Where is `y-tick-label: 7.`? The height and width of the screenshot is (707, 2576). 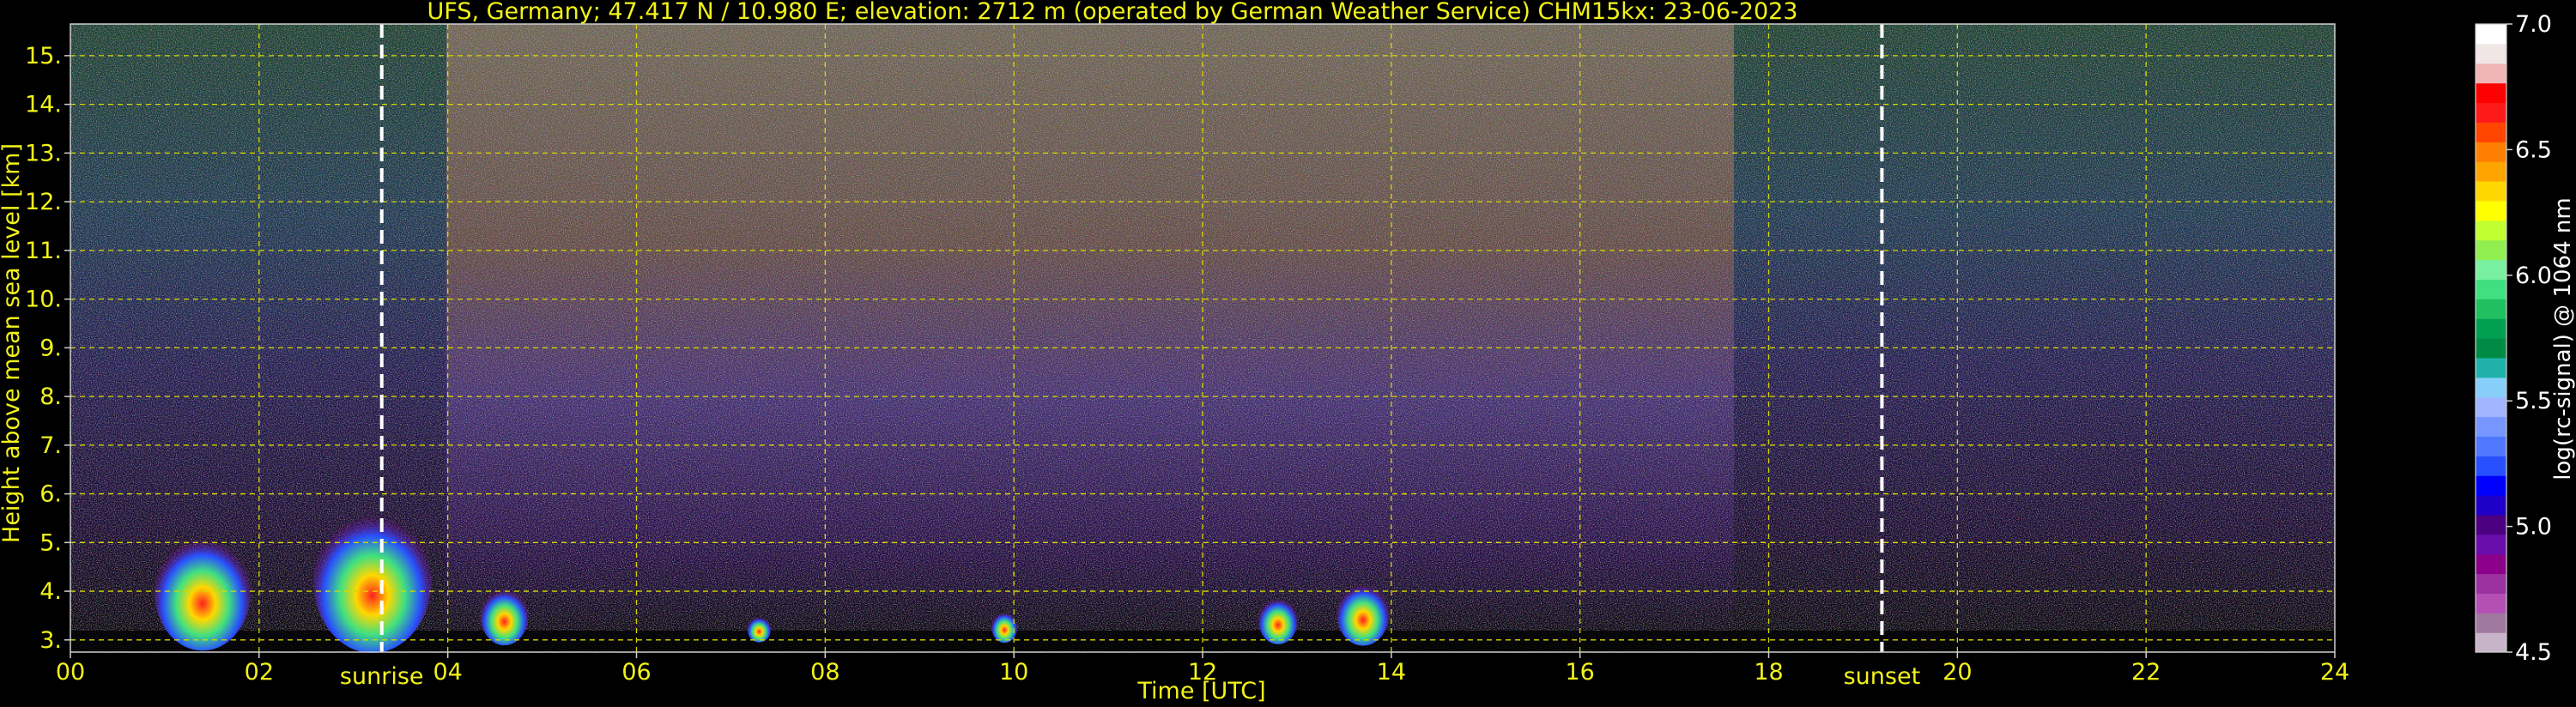
y-tick-label: 7. is located at coordinates (50, 446).